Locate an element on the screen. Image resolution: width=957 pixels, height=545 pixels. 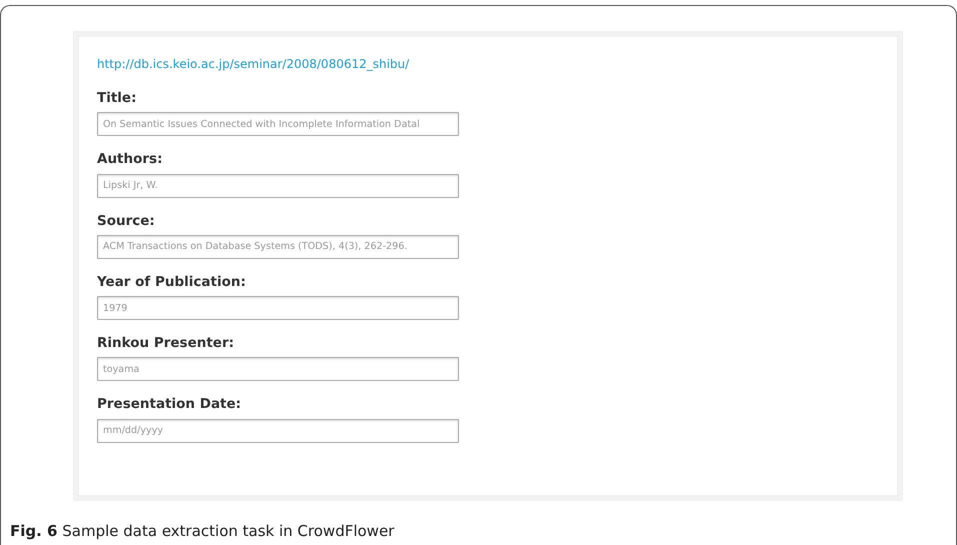
input-field: mm/dd/yyyy is located at coordinates (278, 430).